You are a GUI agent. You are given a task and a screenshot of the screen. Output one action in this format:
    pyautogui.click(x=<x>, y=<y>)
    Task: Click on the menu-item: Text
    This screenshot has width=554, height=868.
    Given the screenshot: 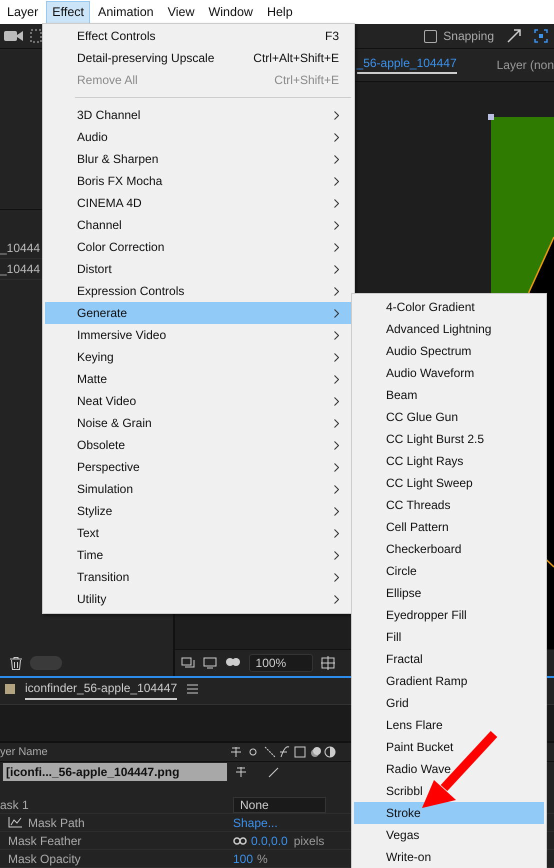 What is the action you would take?
    pyautogui.click(x=198, y=533)
    